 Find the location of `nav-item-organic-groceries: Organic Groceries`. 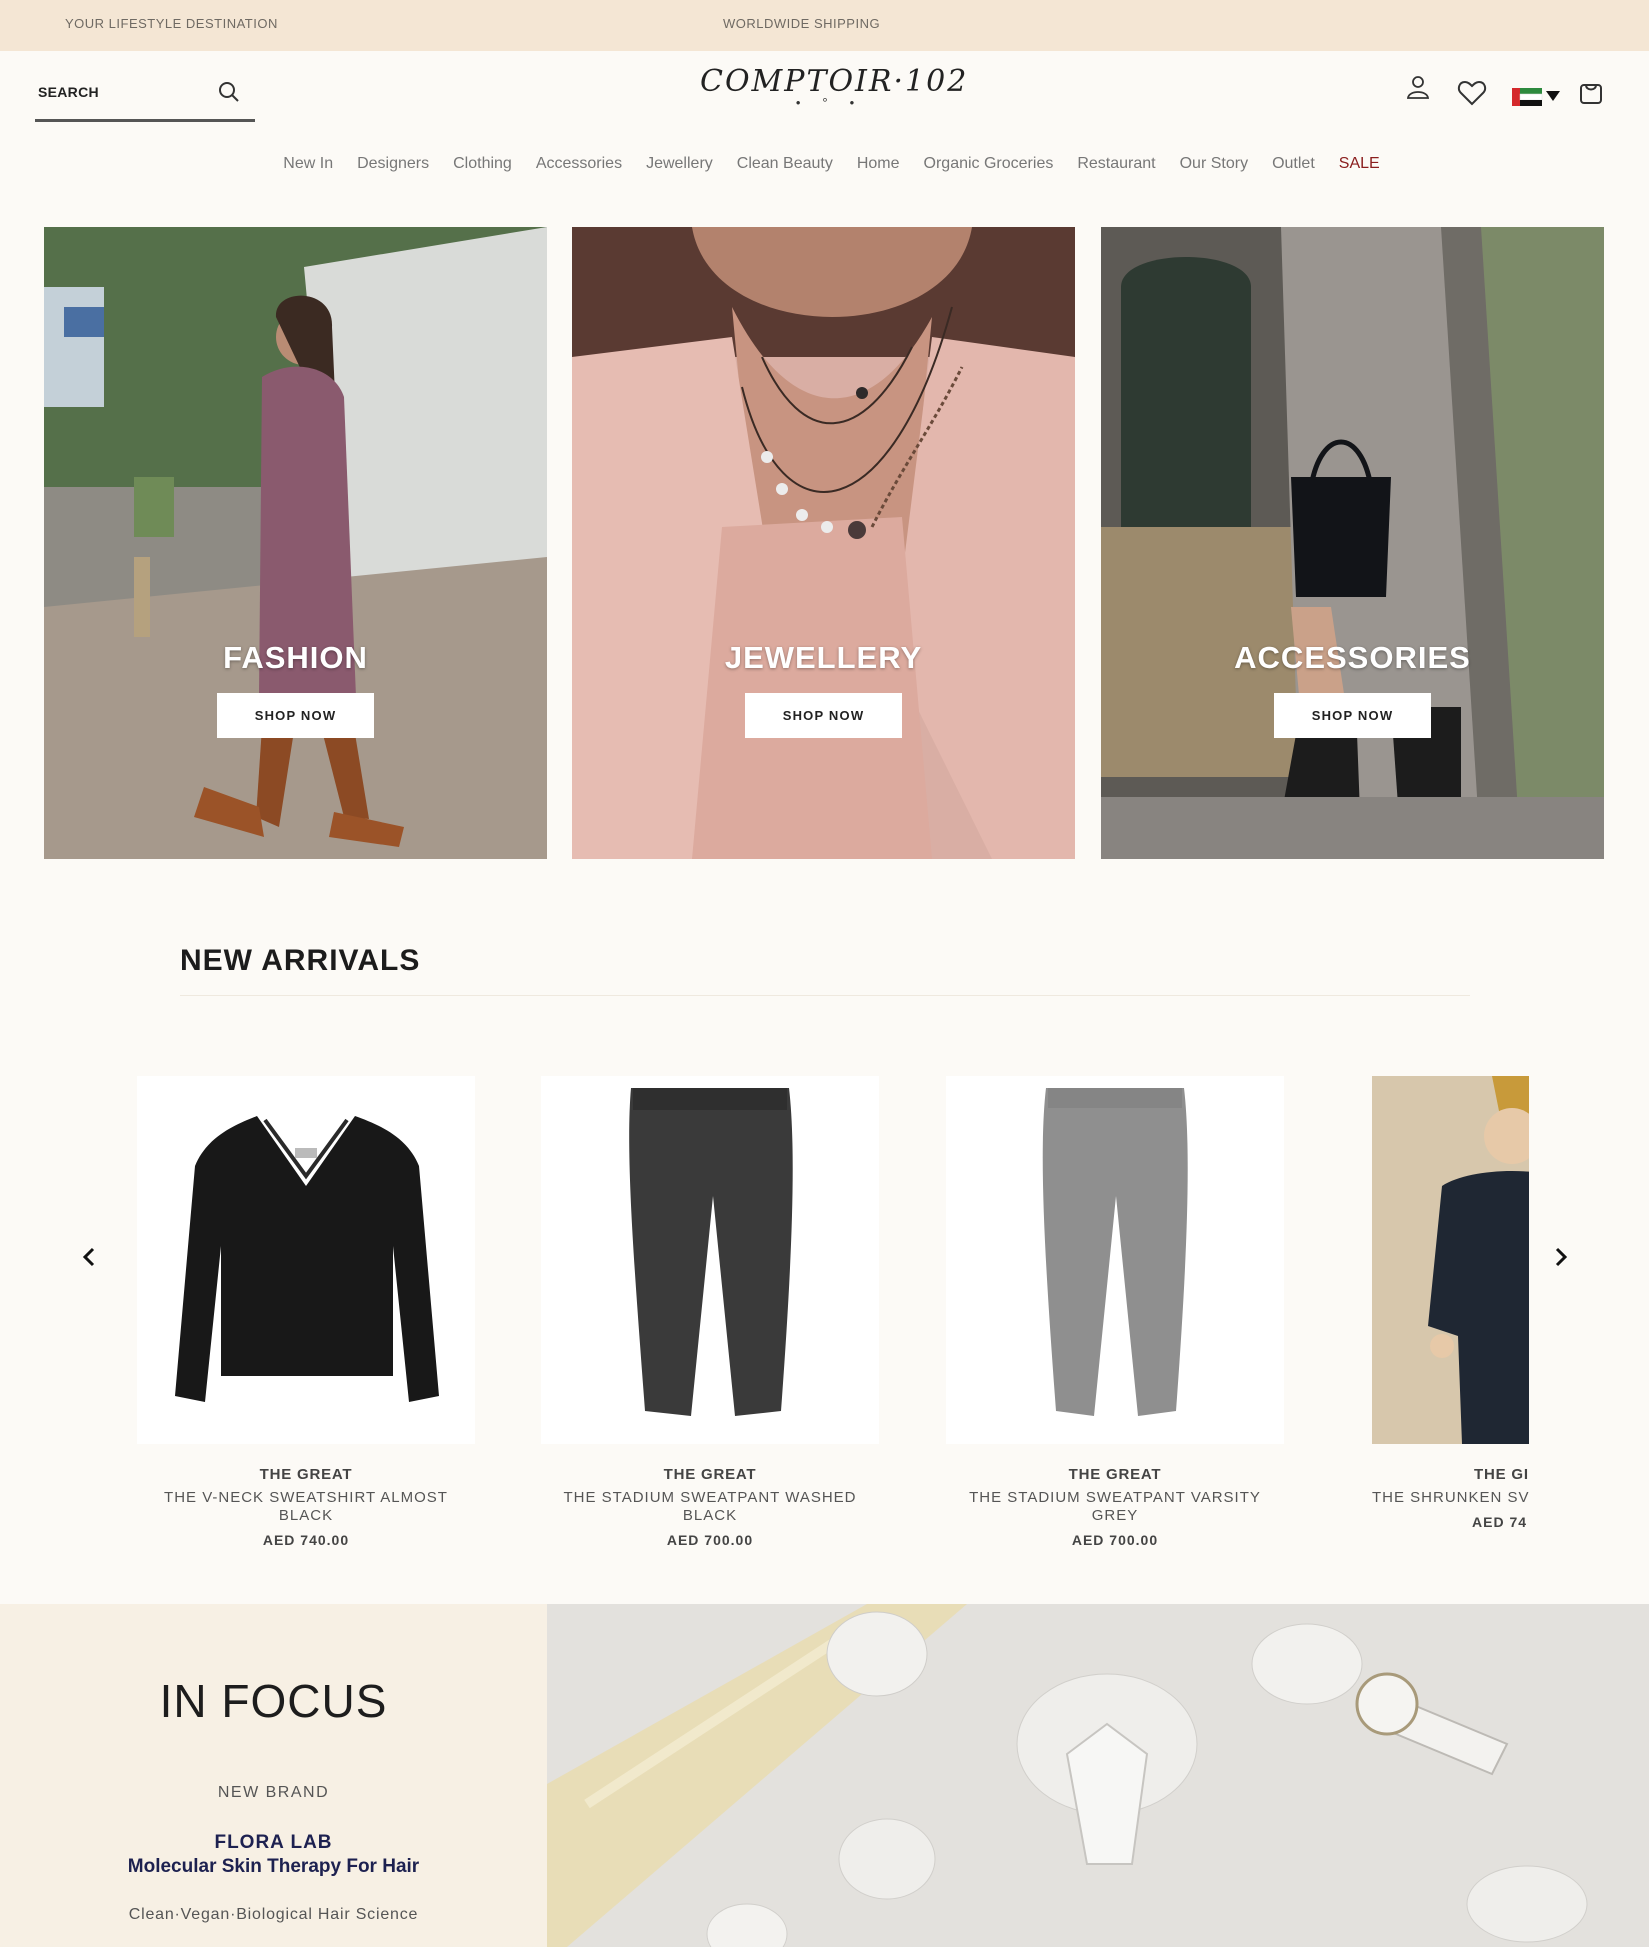

nav-item-organic-groceries: Organic Groceries is located at coordinates (989, 170).